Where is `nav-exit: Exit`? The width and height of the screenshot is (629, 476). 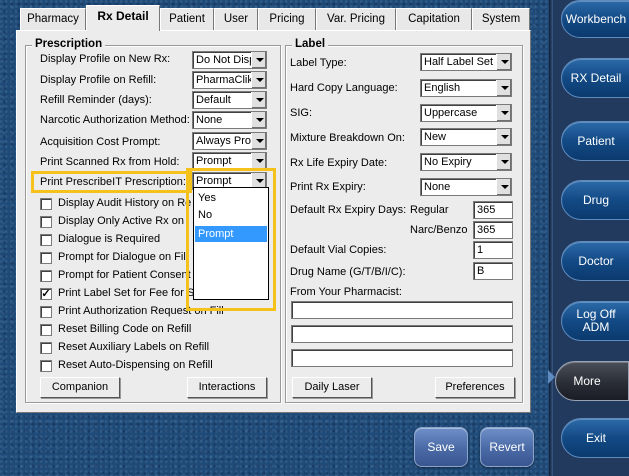 nav-exit: Exit is located at coordinates (595, 438).